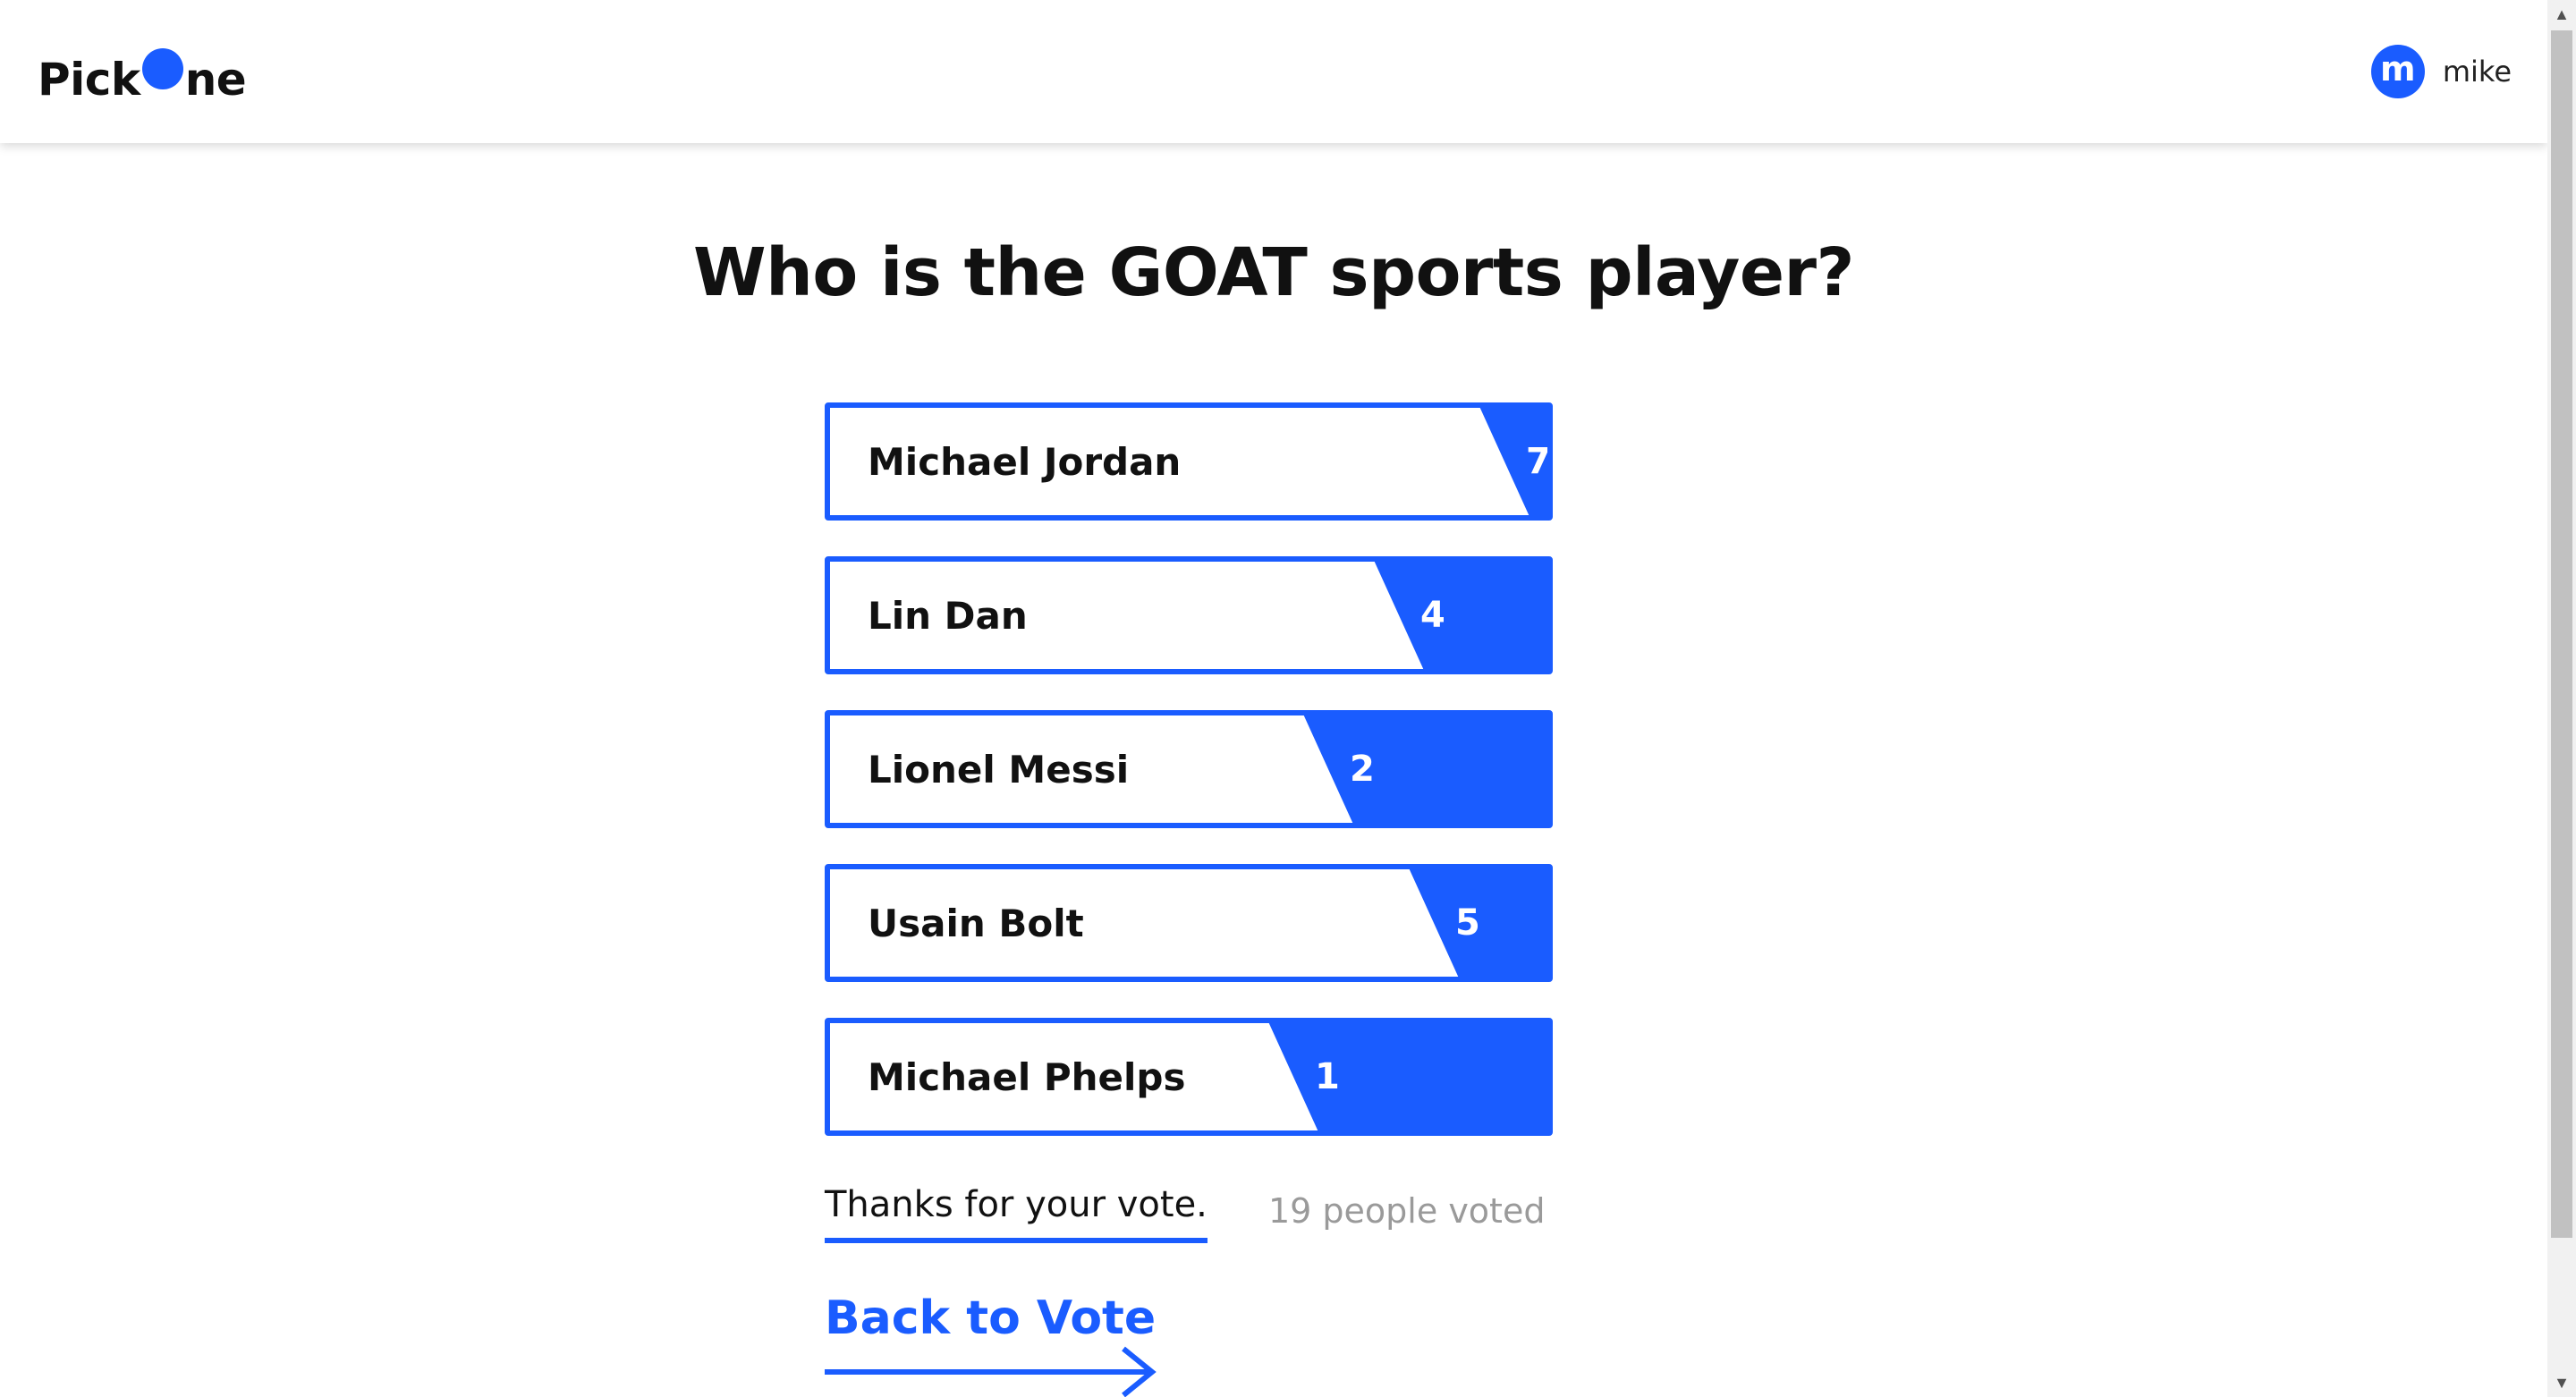 The height and width of the screenshot is (1397, 2576). Describe the element at coordinates (89, 80) in the screenshot. I see `logo-text-left: Pick` at that location.